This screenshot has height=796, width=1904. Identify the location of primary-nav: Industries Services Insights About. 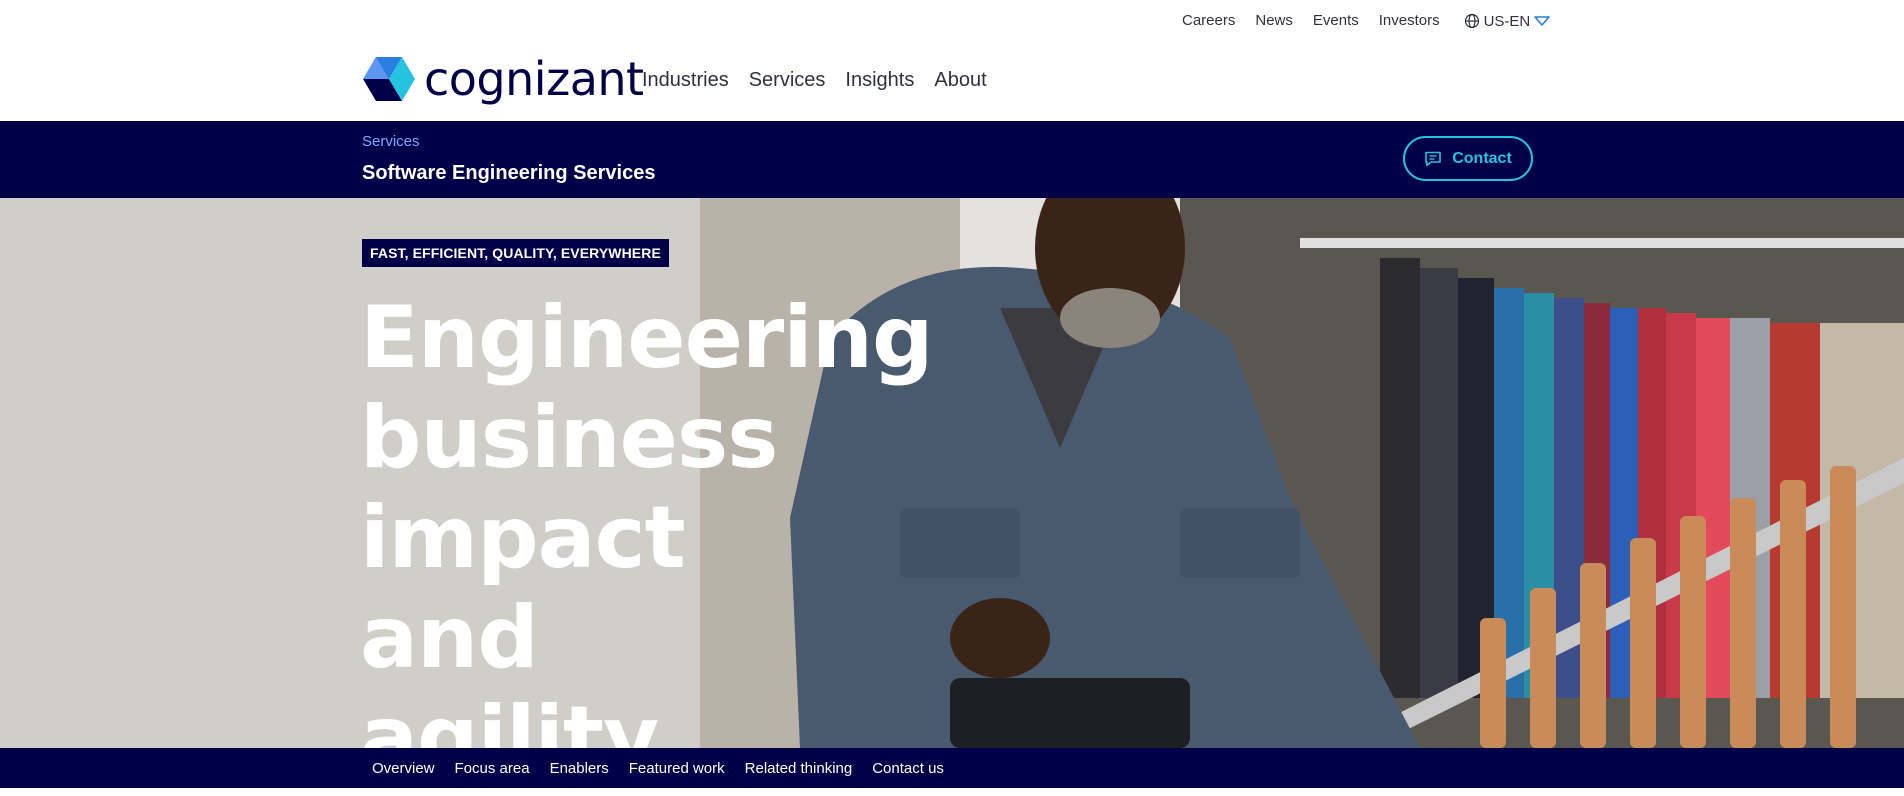
(824, 80).